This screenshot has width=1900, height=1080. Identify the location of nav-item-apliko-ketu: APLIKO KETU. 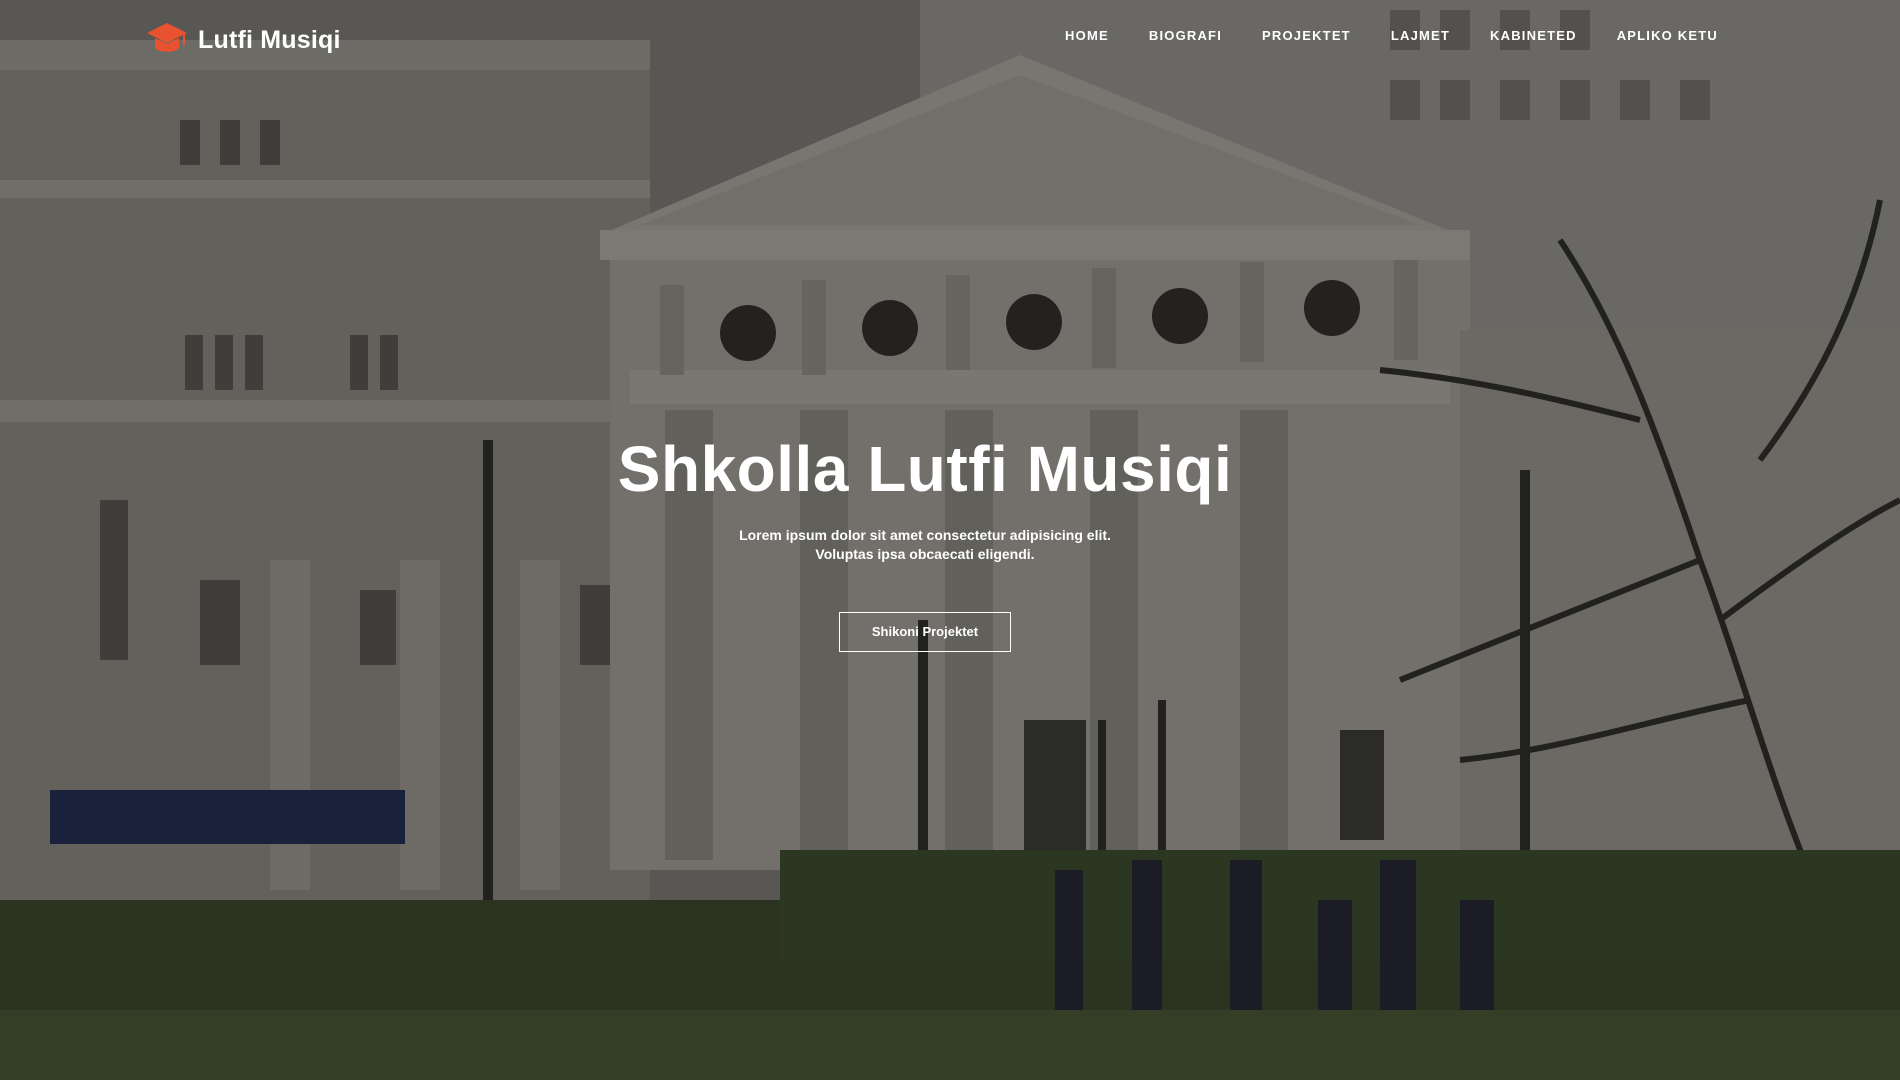
(1667, 35).